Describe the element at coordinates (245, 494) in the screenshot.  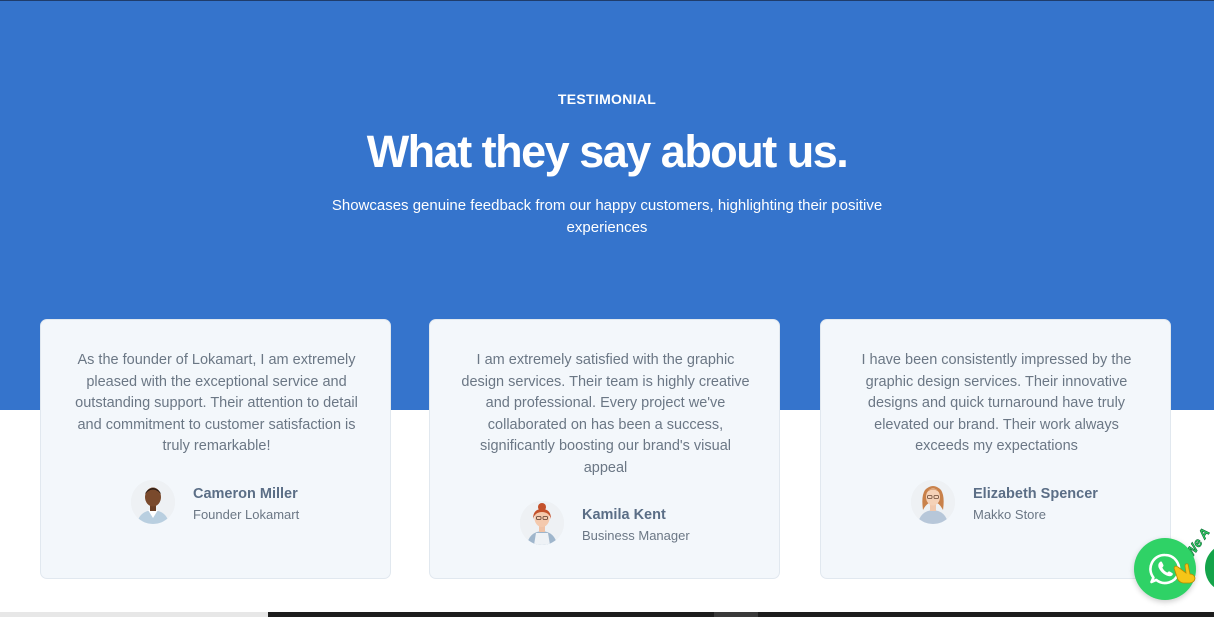
I see `author-name: Cameron Miller` at that location.